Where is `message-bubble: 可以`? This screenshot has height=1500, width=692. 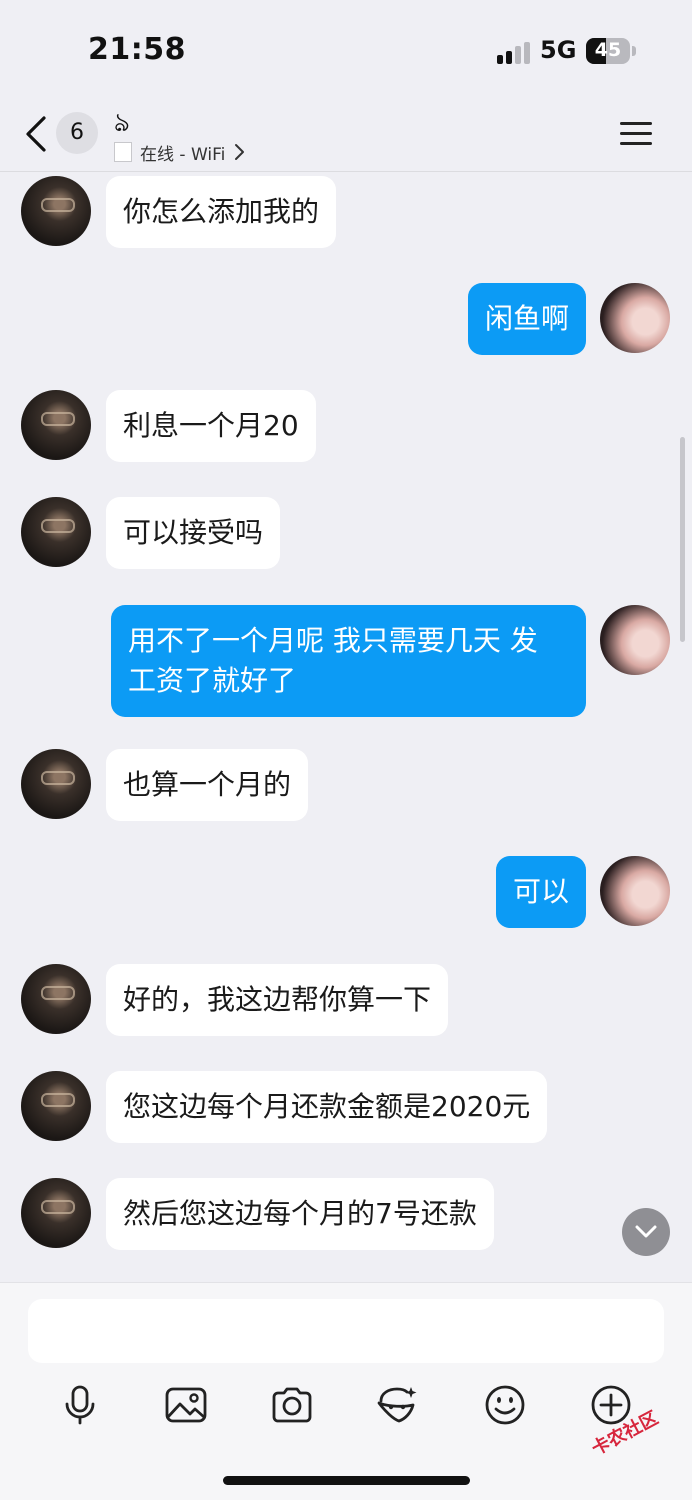
message-bubble: 可以 is located at coordinates (540, 892).